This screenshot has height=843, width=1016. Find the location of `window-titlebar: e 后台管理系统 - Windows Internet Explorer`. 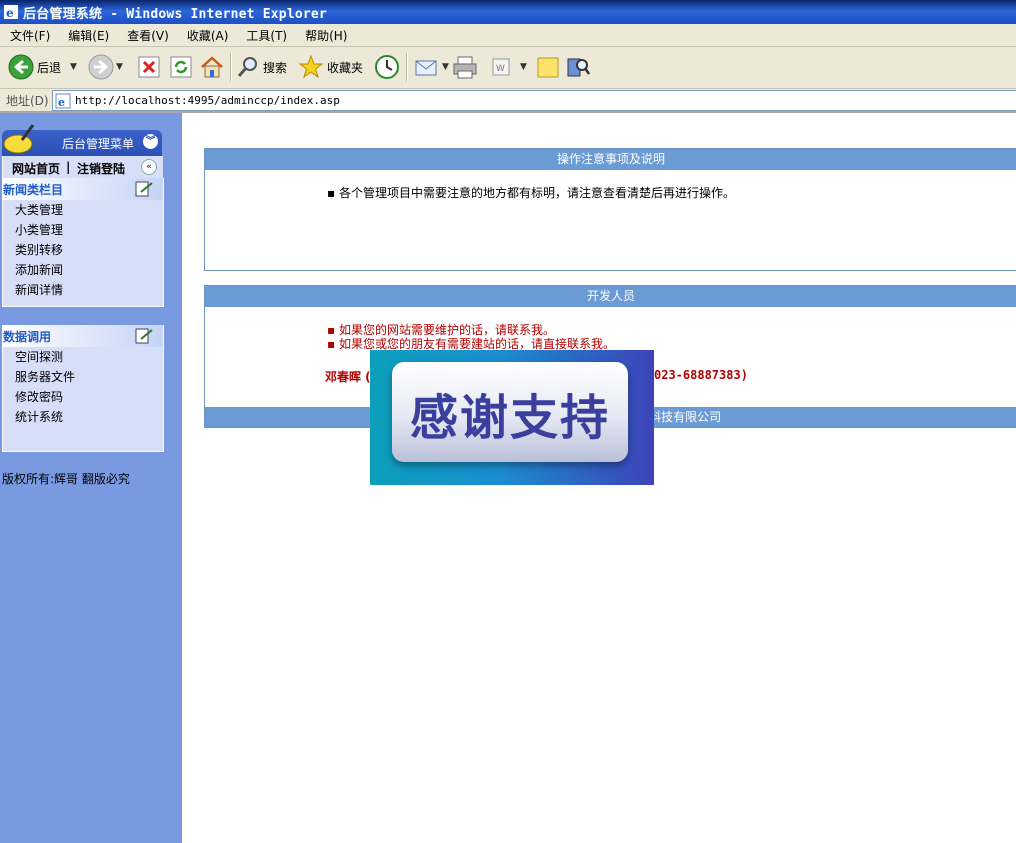

window-titlebar: e 后台管理系统 - Windows Internet Explorer is located at coordinates (508, 12).